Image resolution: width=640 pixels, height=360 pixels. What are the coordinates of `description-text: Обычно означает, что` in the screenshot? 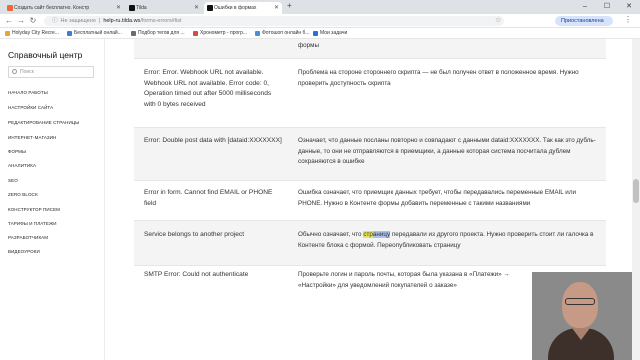 It's located at (331, 234).